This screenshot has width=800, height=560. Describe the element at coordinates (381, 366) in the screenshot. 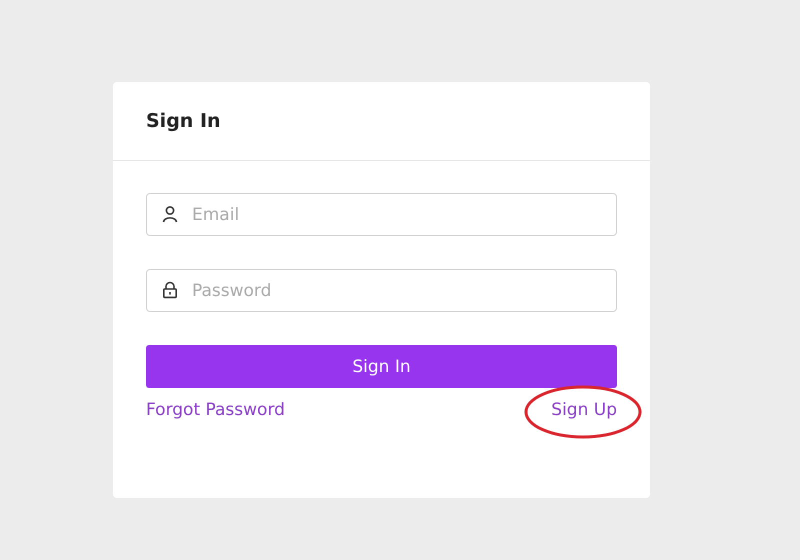

I see `sign-in-button: Sign In` at that location.